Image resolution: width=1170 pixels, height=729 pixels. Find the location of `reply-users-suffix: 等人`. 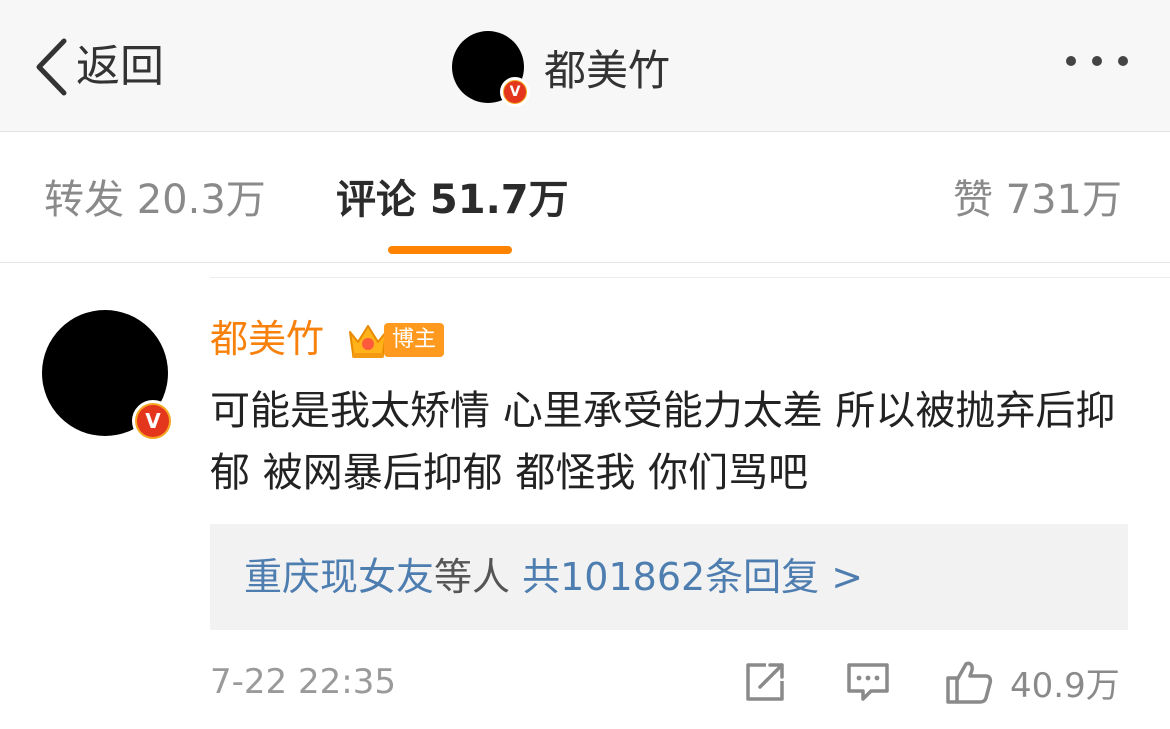

reply-users-suffix: 等人 is located at coordinates (472, 577).